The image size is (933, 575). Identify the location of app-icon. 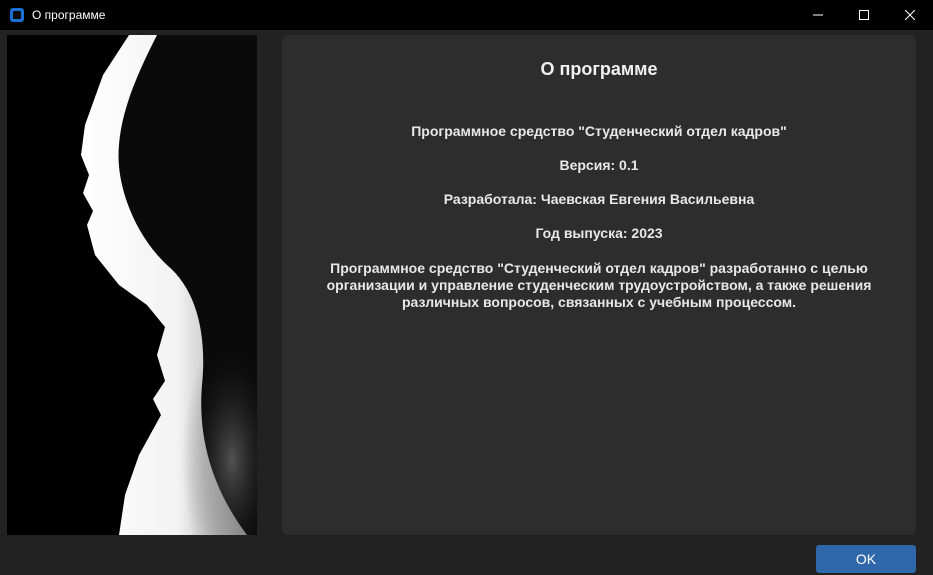
(17, 15).